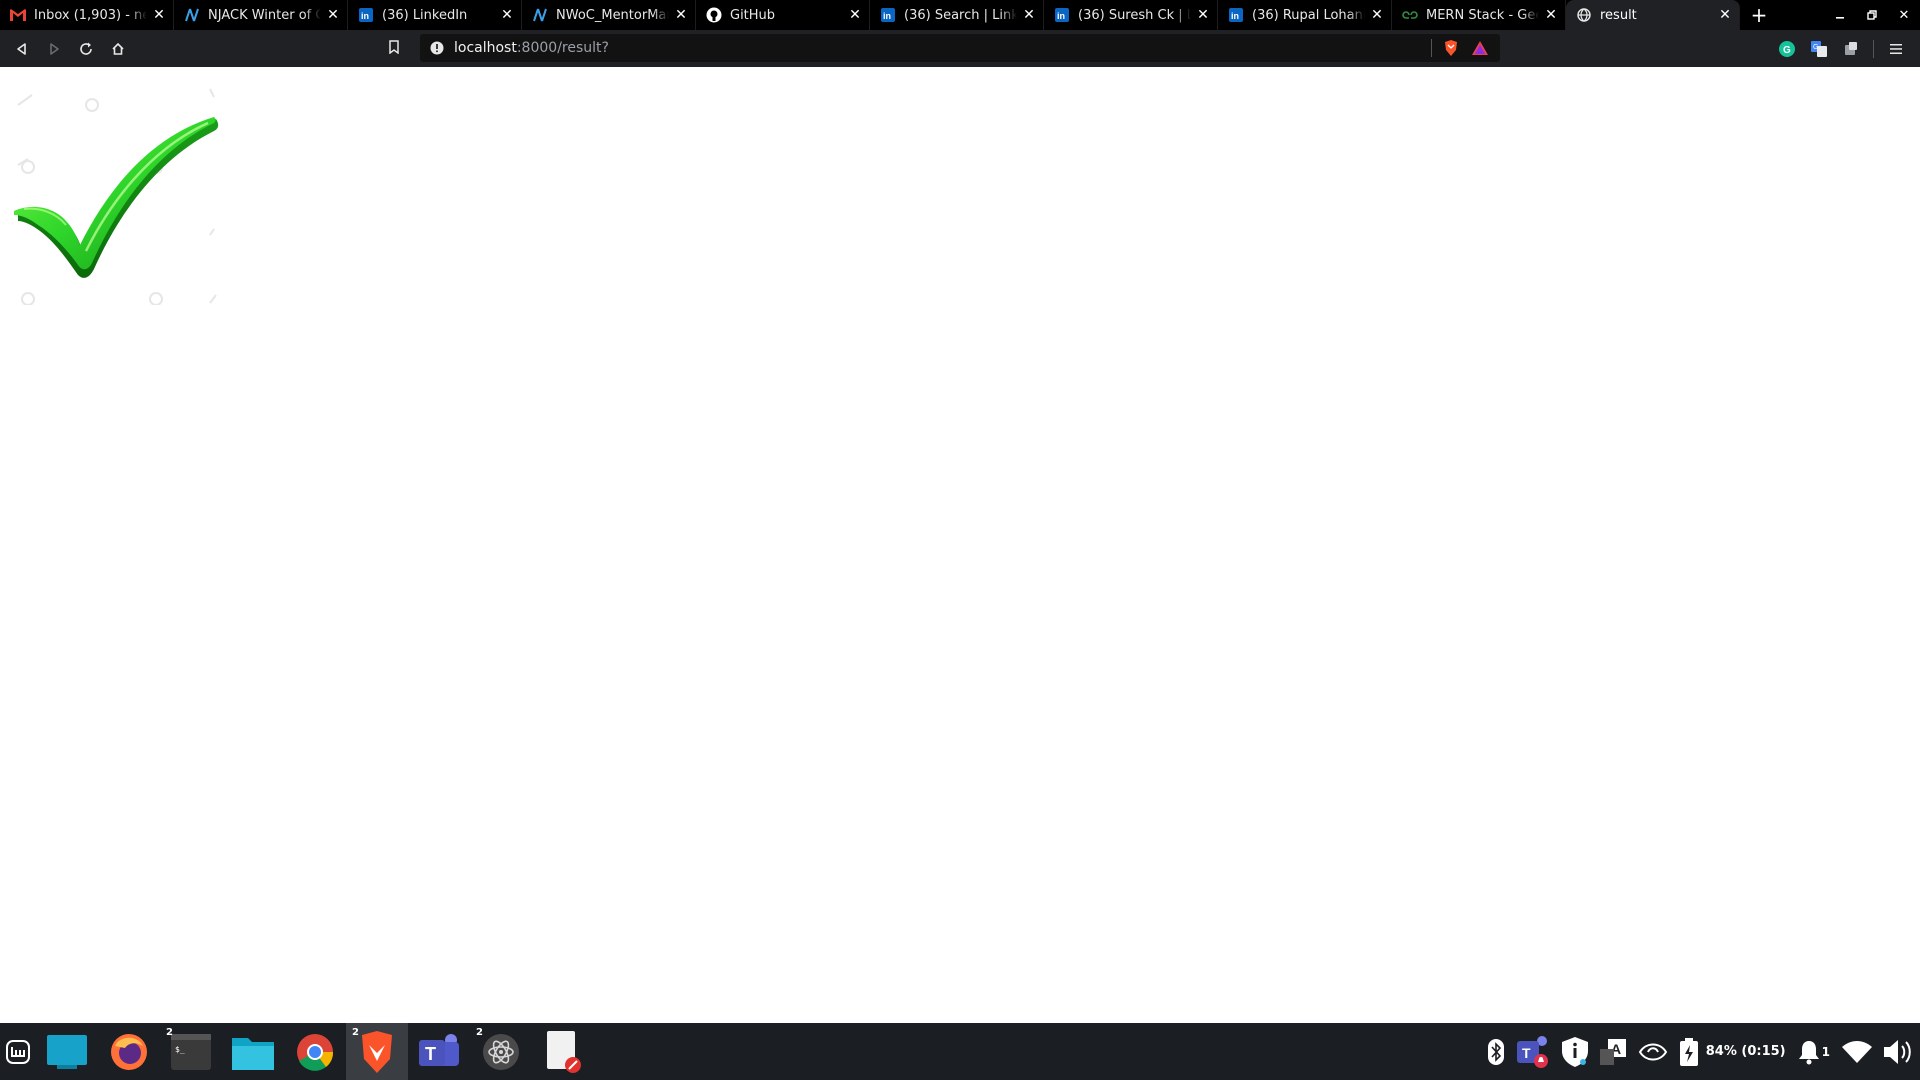 The height and width of the screenshot is (1080, 1920). I want to click on notifications-icon: 1, so click(1814, 1051).